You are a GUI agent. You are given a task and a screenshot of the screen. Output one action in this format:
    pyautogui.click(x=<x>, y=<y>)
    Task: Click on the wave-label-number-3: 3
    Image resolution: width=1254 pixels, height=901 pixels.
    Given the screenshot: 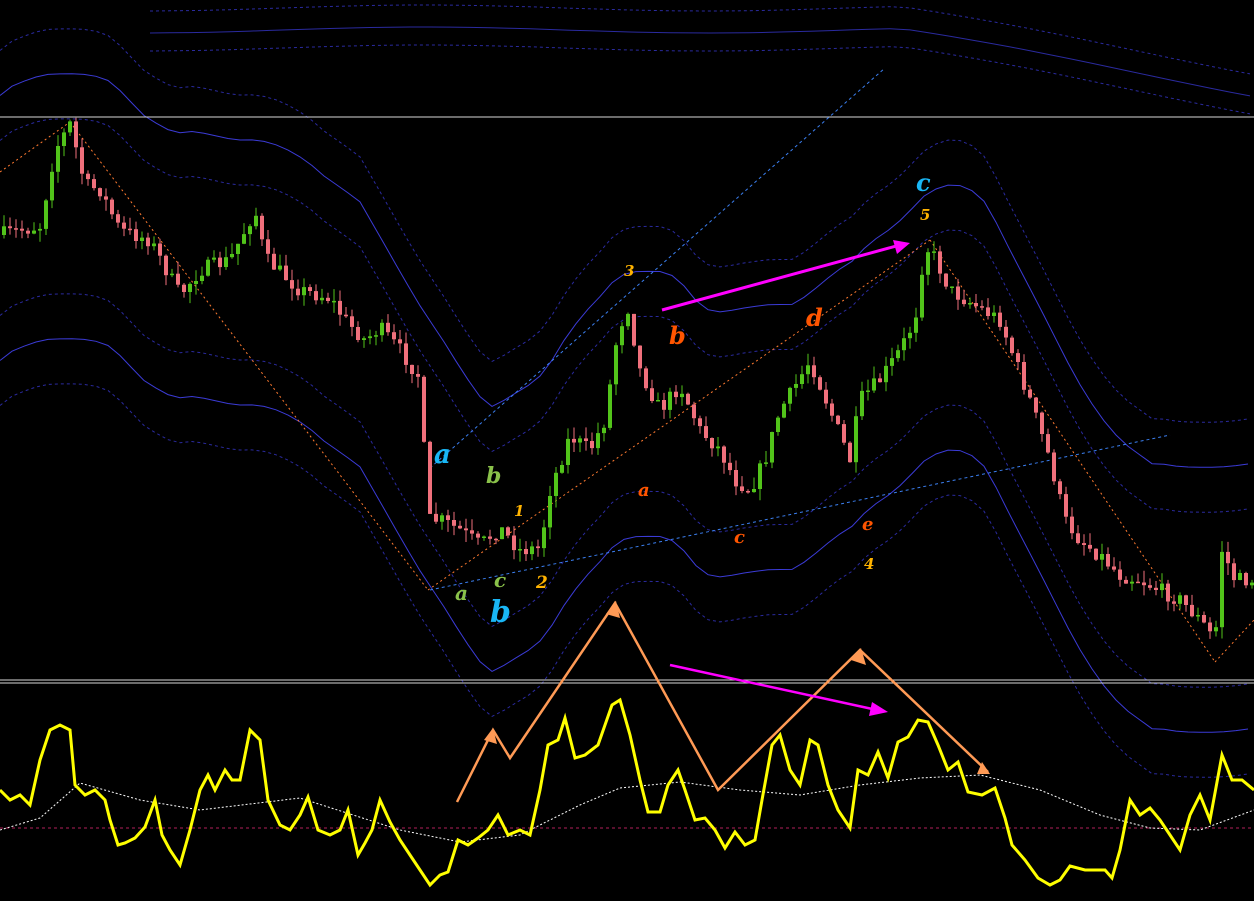 What is the action you would take?
    pyautogui.click(x=629, y=271)
    